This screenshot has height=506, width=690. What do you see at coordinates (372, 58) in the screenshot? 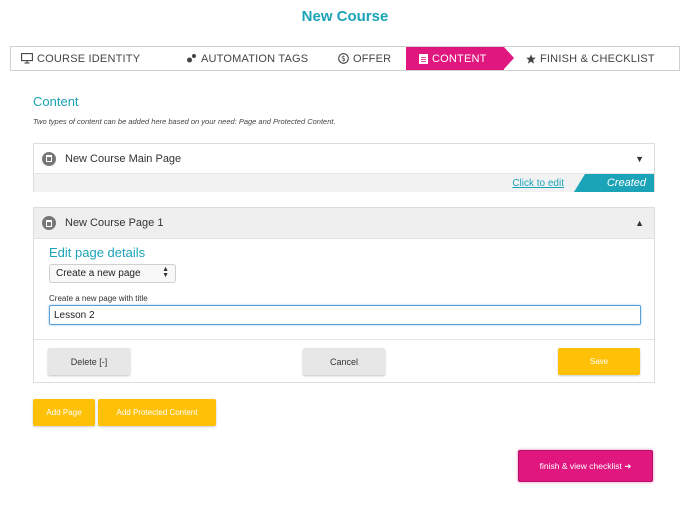
I see `step-label: OFFER` at bounding box center [372, 58].